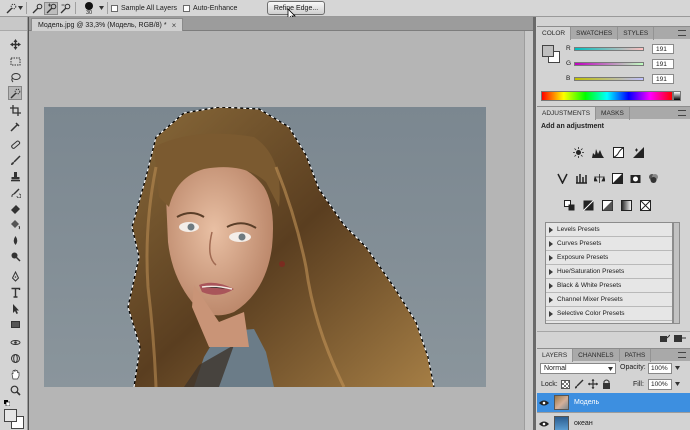 The image size is (690, 430). What do you see at coordinates (15, 342) in the screenshot?
I see `3d-rotate-tool-icon` at bounding box center [15, 342].